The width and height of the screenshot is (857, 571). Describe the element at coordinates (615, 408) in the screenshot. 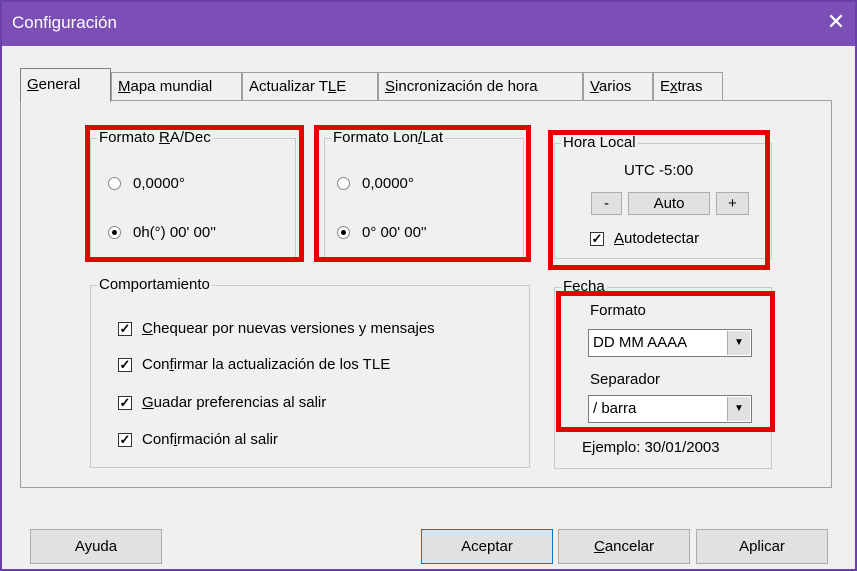

I see `separador-select-value: / barra` at that location.